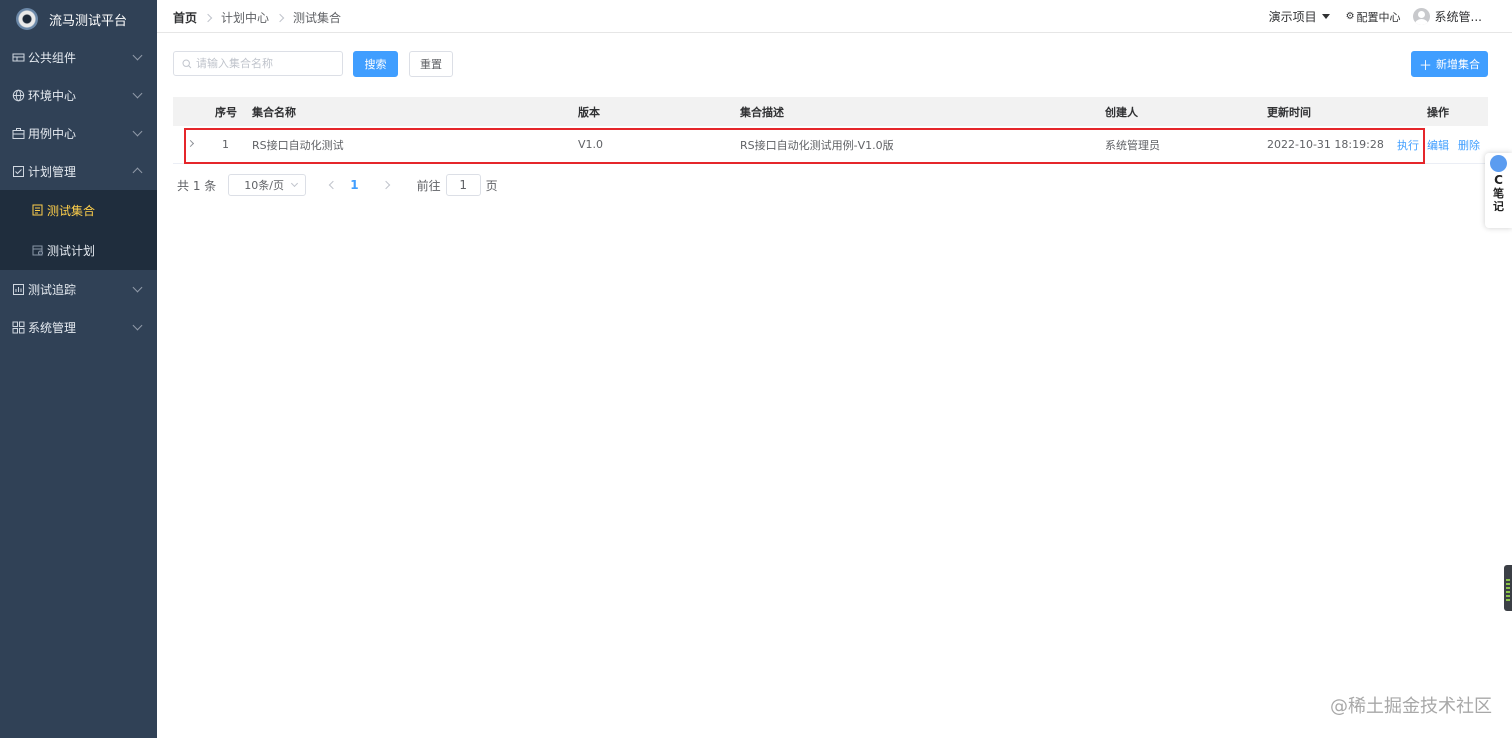 This screenshot has width=1512, height=738. Describe the element at coordinates (1132, 145) in the screenshot. I see `row-creator: 系统管理员` at that location.